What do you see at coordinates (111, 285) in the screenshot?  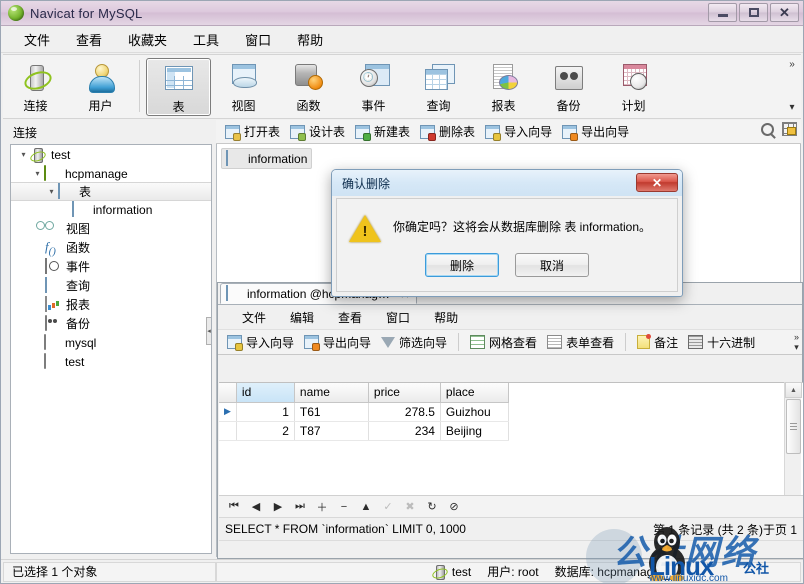 I see `tree-node-queries: 查询` at bounding box center [111, 285].